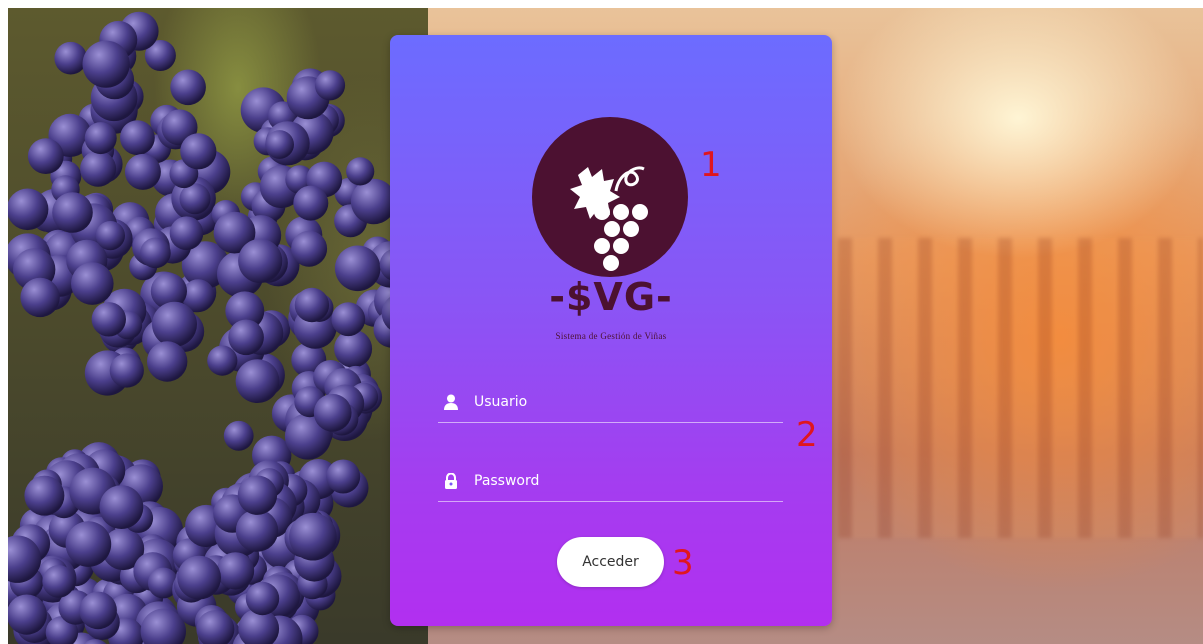  What do you see at coordinates (614, 481) in the screenshot?
I see `password-input` at bounding box center [614, 481].